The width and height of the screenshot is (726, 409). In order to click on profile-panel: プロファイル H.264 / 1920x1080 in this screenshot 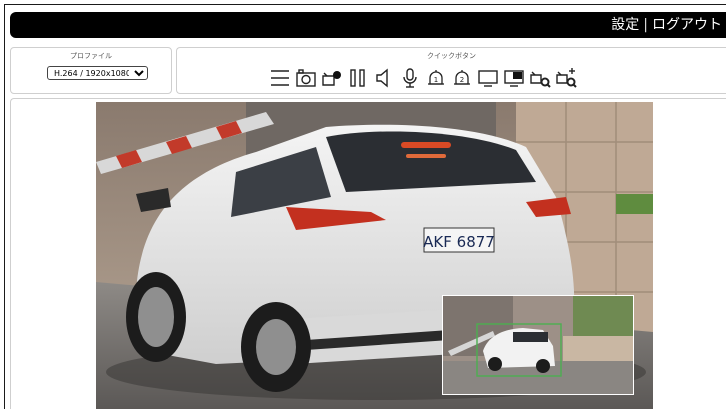, I will do `click(91, 70)`.